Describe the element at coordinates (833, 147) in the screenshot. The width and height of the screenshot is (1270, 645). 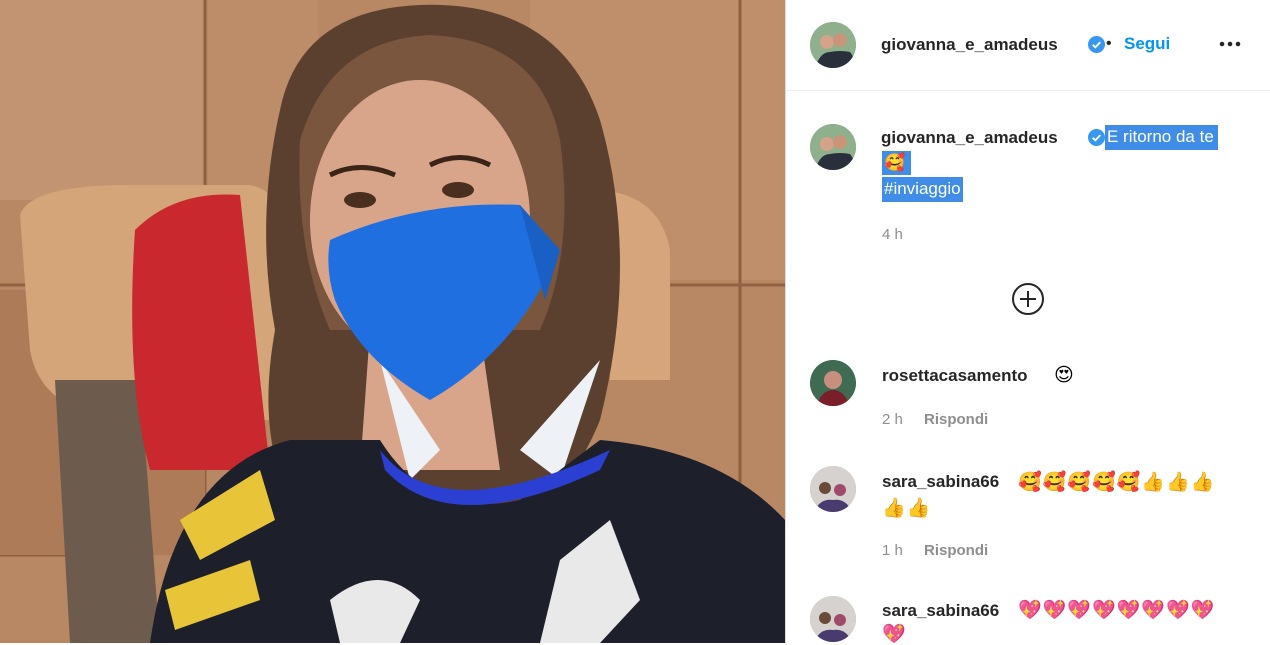
I see `caption-author-avatar` at that location.